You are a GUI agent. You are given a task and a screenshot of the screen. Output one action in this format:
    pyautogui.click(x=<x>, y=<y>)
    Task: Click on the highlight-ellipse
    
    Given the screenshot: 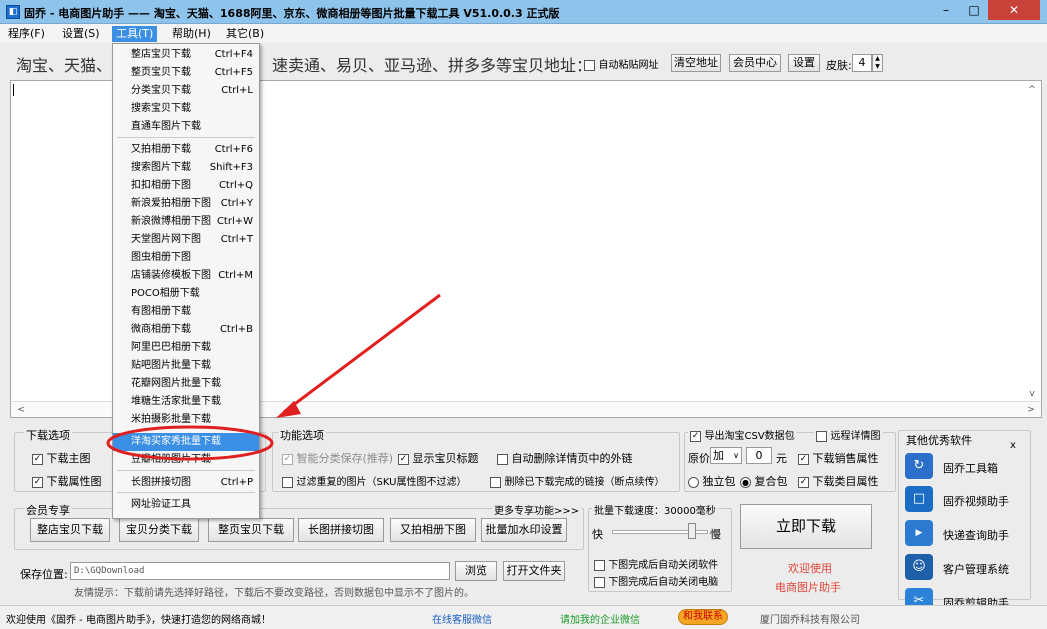 What is the action you would take?
    pyautogui.click(x=190, y=443)
    